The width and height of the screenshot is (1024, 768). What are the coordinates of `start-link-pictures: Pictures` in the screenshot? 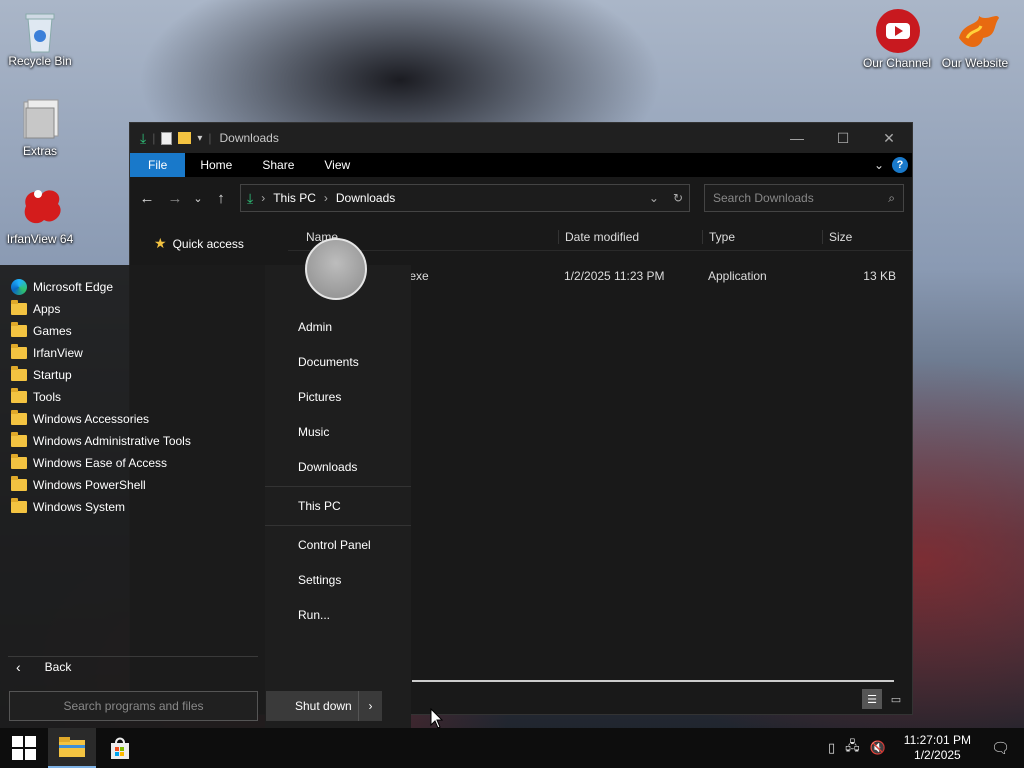 It's located at (319, 397).